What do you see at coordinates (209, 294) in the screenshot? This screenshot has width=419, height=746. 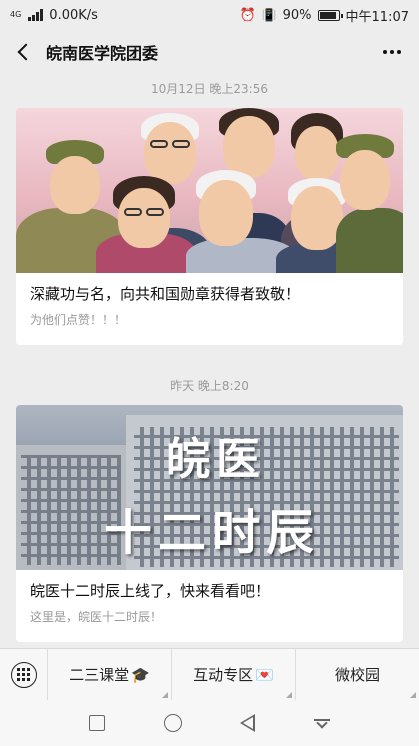 I see `article-title: 深藏功与名，向共和国勋章获得者致敬！` at bounding box center [209, 294].